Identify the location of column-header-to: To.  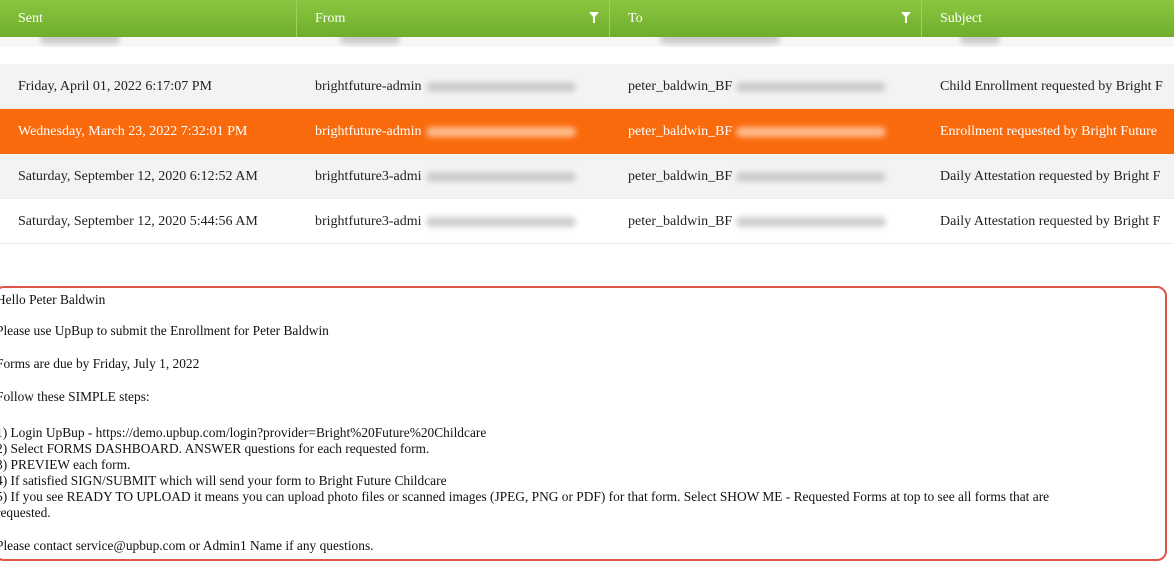
(766, 18).